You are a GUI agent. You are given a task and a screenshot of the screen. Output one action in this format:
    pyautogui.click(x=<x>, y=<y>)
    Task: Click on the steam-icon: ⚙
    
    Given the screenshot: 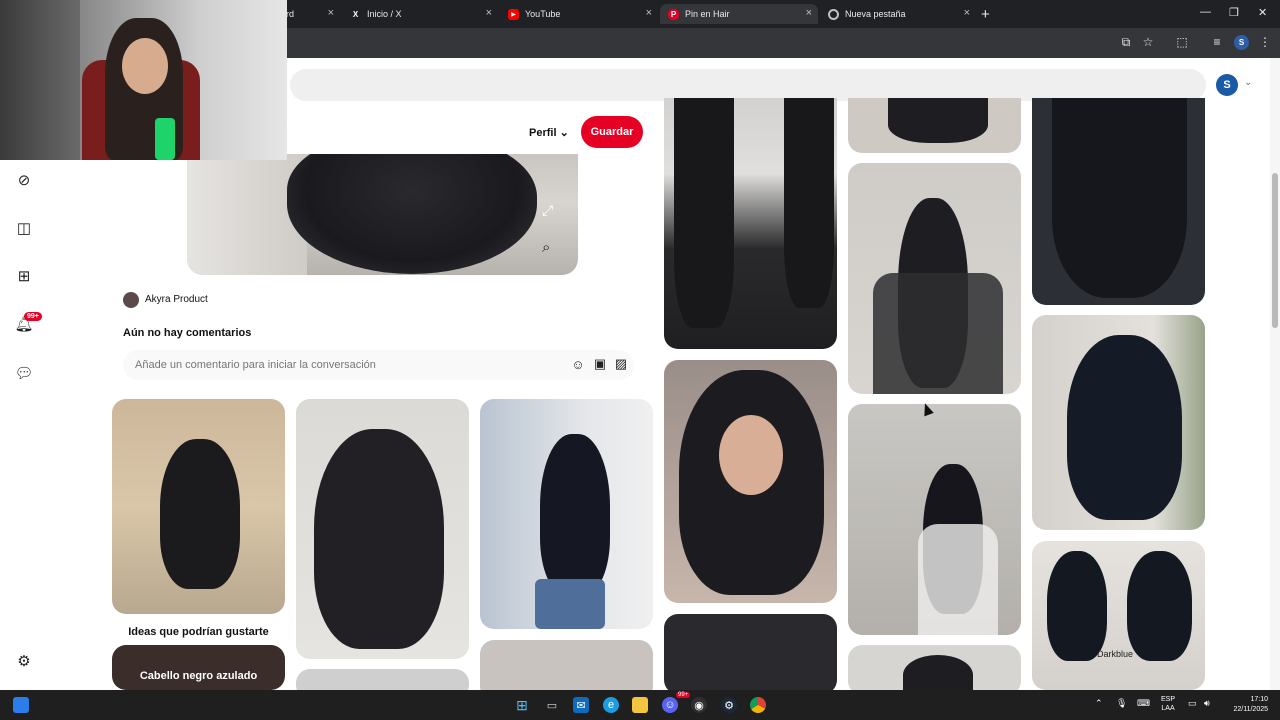 What is the action you would take?
    pyautogui.click(x=729, y=705)
    